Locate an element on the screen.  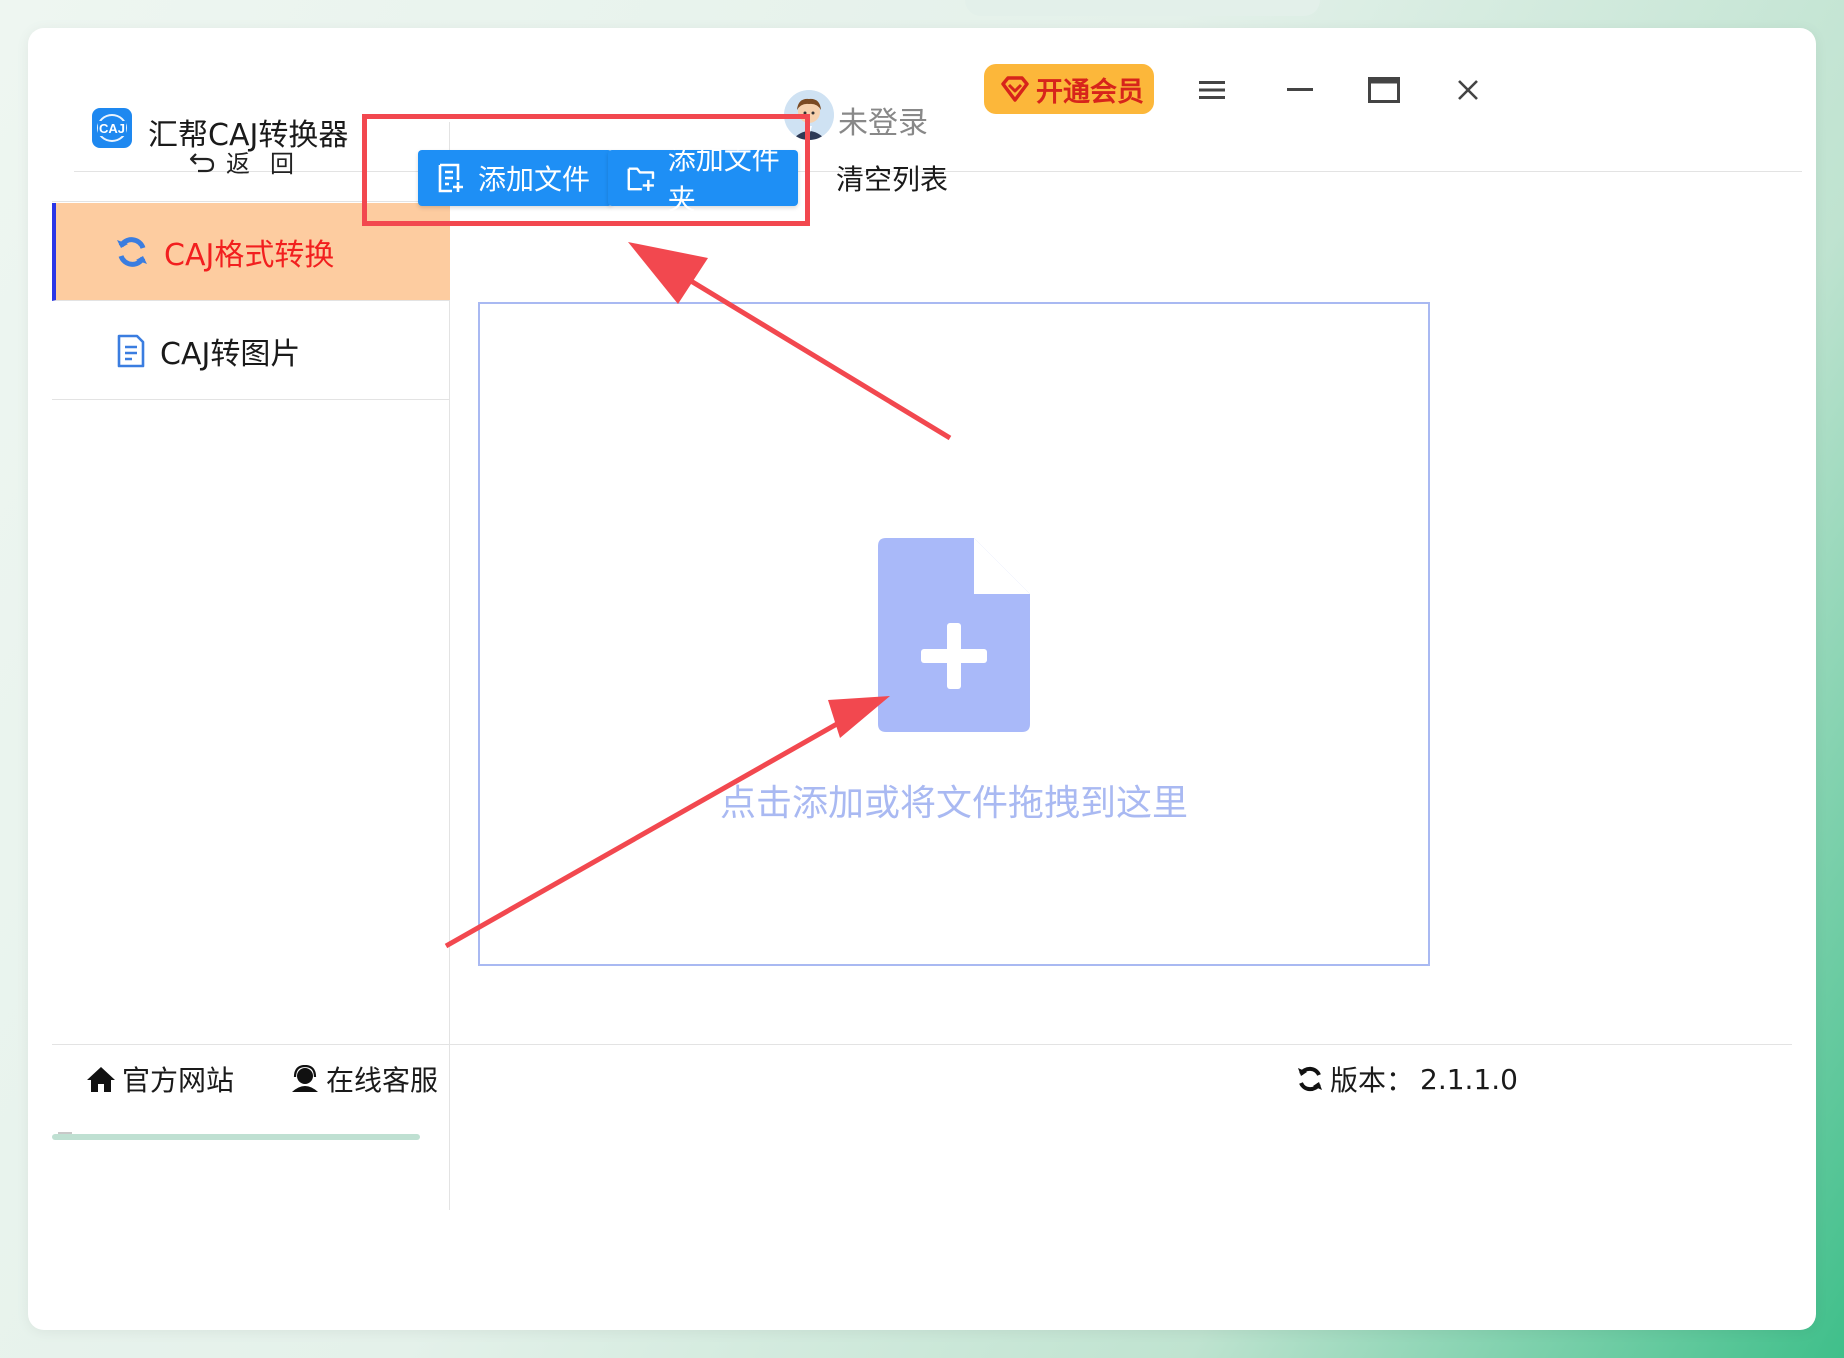
add-document-icon is located at coordinates (954, 635).